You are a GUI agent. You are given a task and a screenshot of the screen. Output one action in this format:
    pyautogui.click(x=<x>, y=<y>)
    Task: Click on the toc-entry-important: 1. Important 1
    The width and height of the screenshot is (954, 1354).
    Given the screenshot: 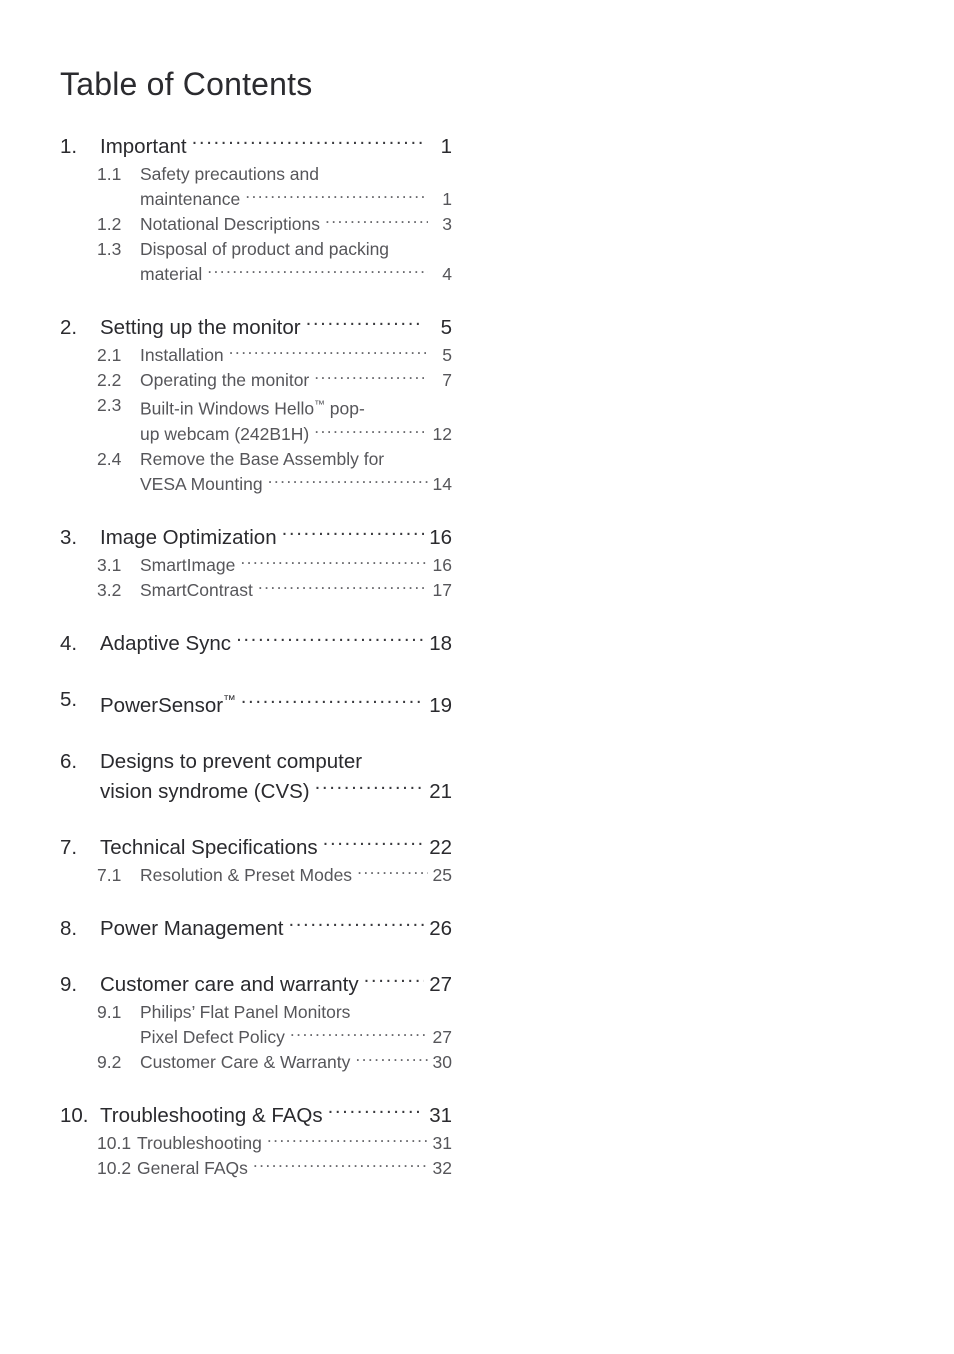 What is the action you would take?
    pyautogui.click(x=256, y=147)
    